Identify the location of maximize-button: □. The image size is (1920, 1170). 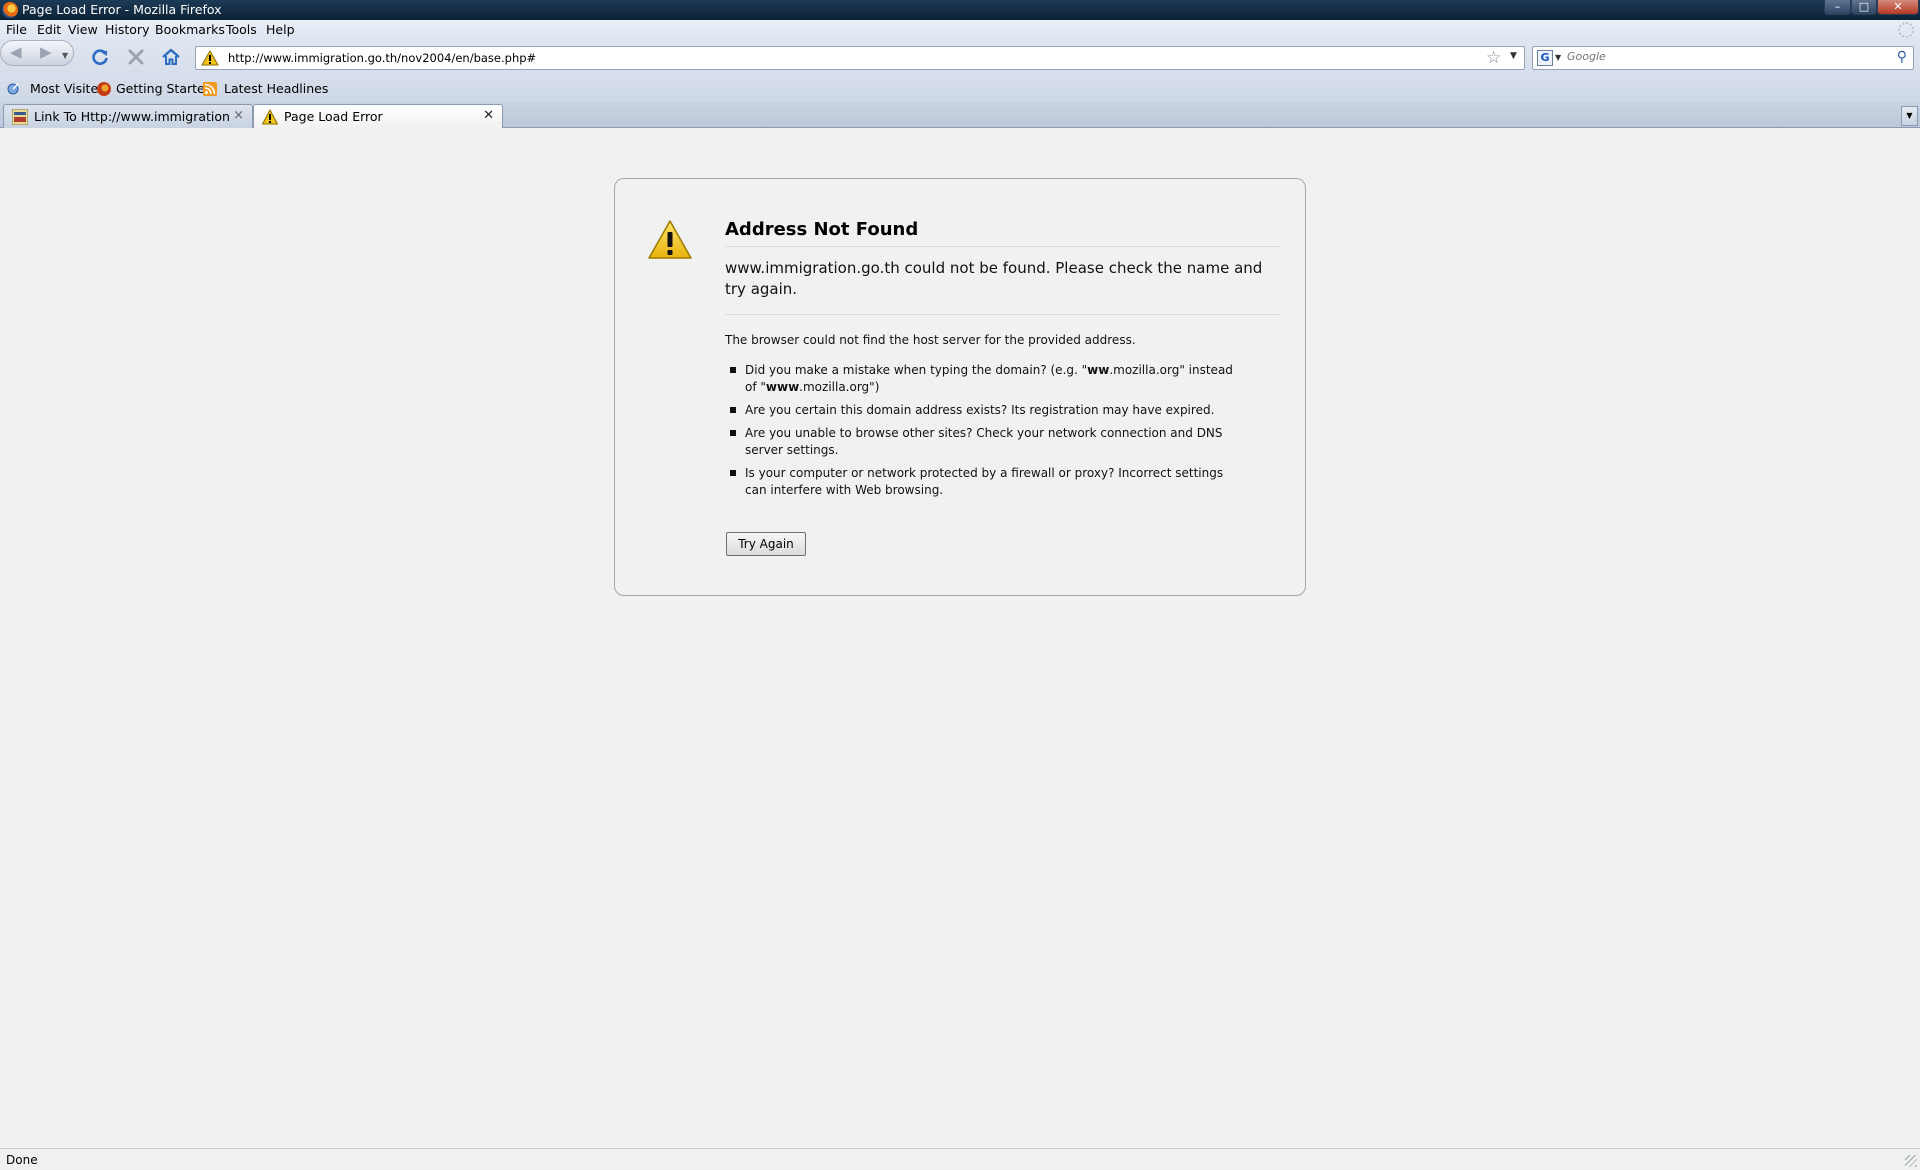
(1864, 7).